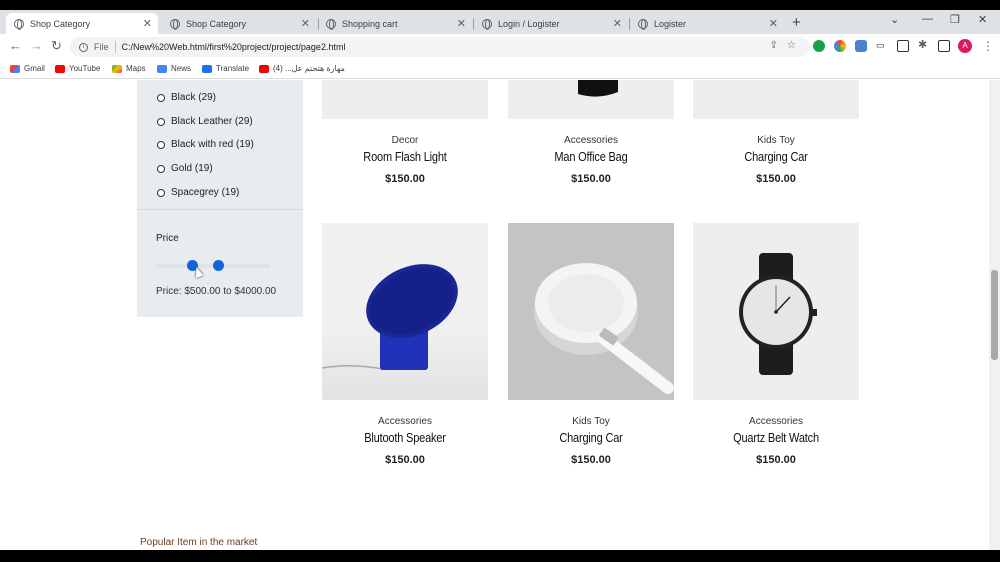 The width and height of the screenshot is (1000, 562). Describe the element at coordinates (791, 45) in the screenshot. I see `star-icon: ☆` at that location.